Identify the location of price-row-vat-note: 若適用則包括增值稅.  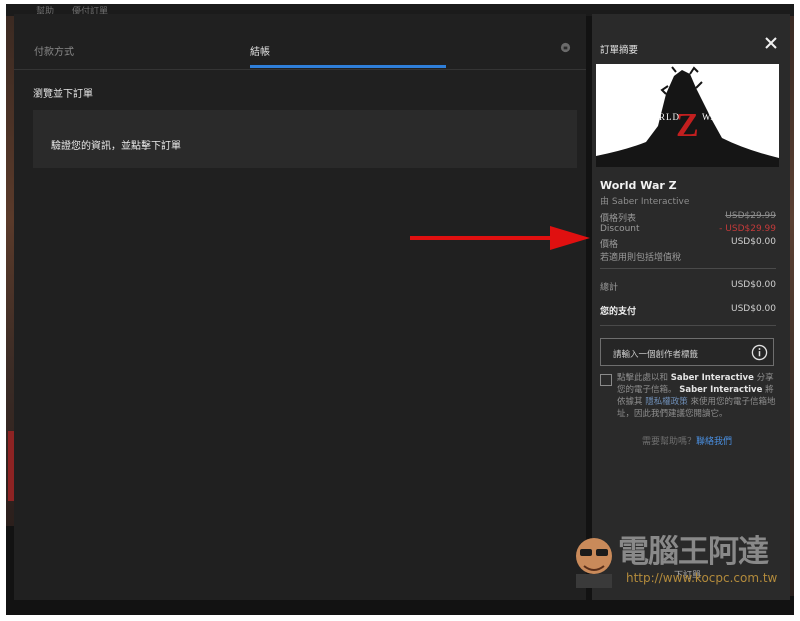
(688, 256).